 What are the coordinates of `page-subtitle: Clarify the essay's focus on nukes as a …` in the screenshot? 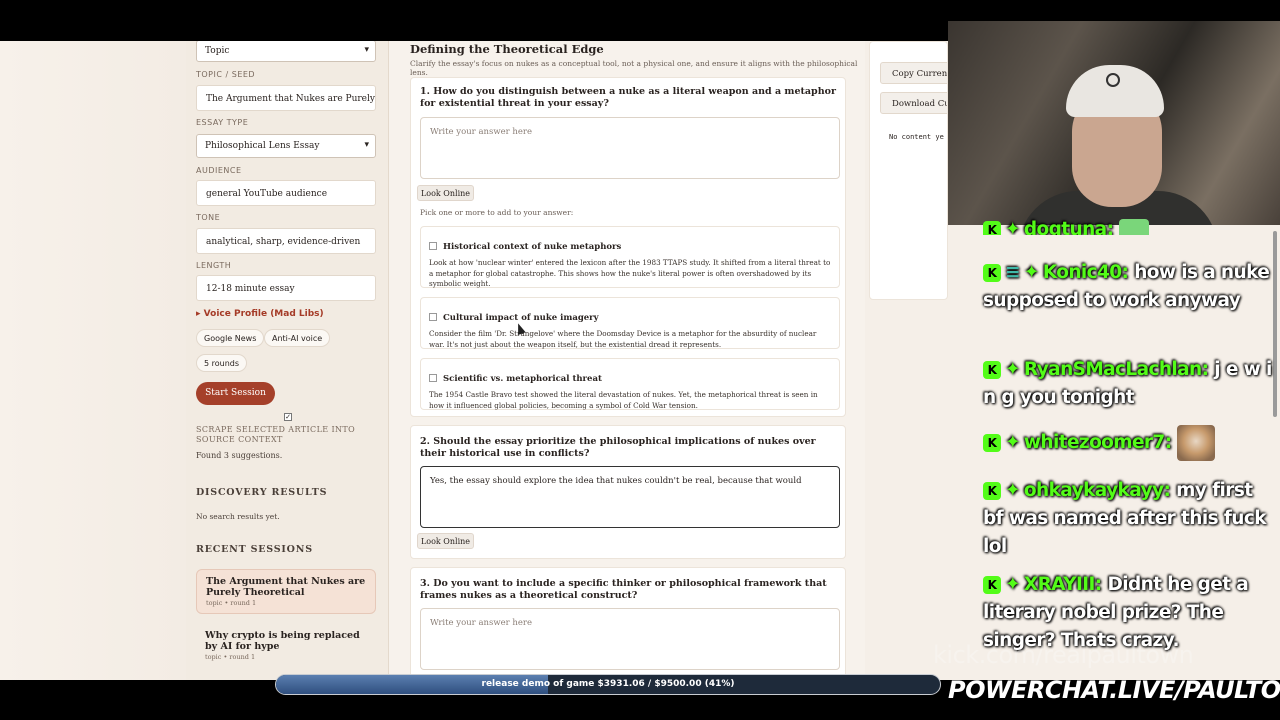 It's located at (634, 68).